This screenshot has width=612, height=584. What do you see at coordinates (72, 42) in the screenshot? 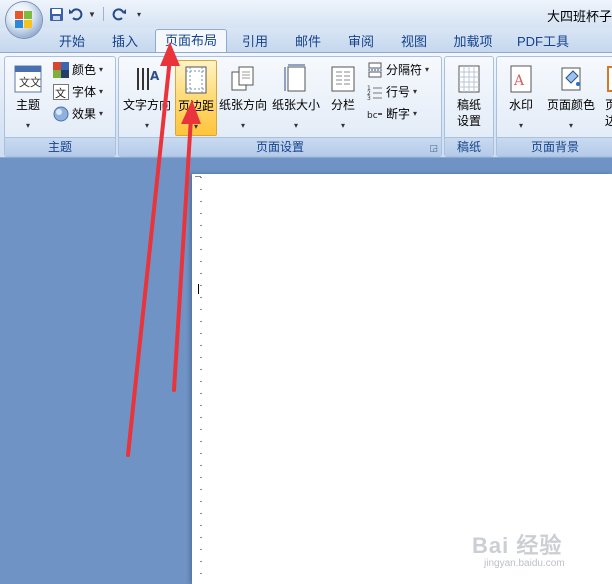
I see `tab-home: 开始` at bounding box center [72, 42].